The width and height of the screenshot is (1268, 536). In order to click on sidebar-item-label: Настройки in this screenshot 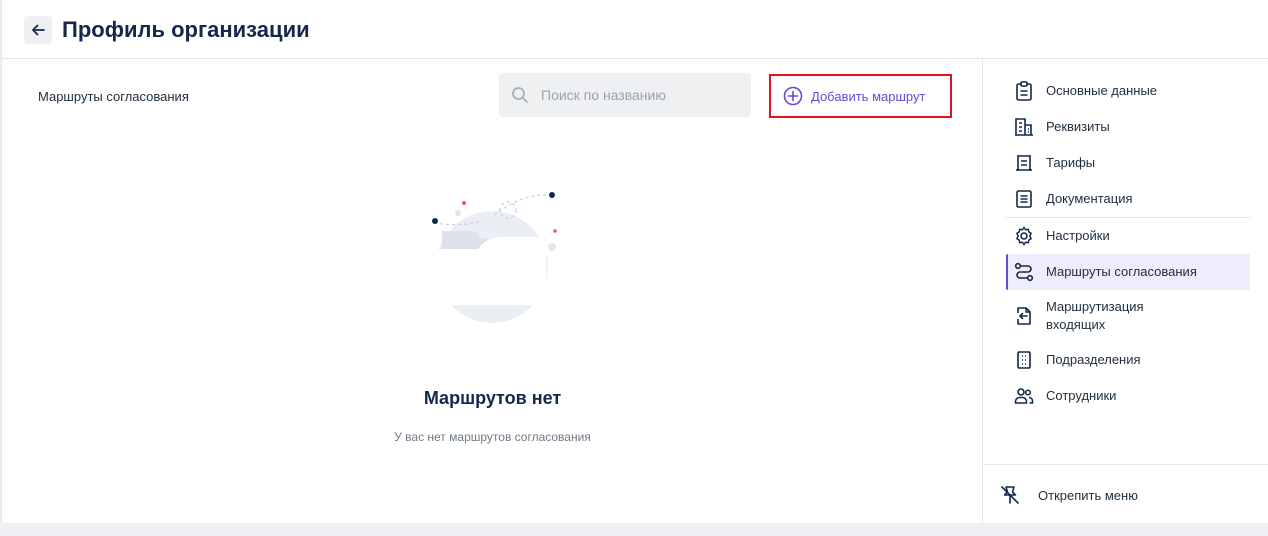, I will do `click(1078, 235)`.